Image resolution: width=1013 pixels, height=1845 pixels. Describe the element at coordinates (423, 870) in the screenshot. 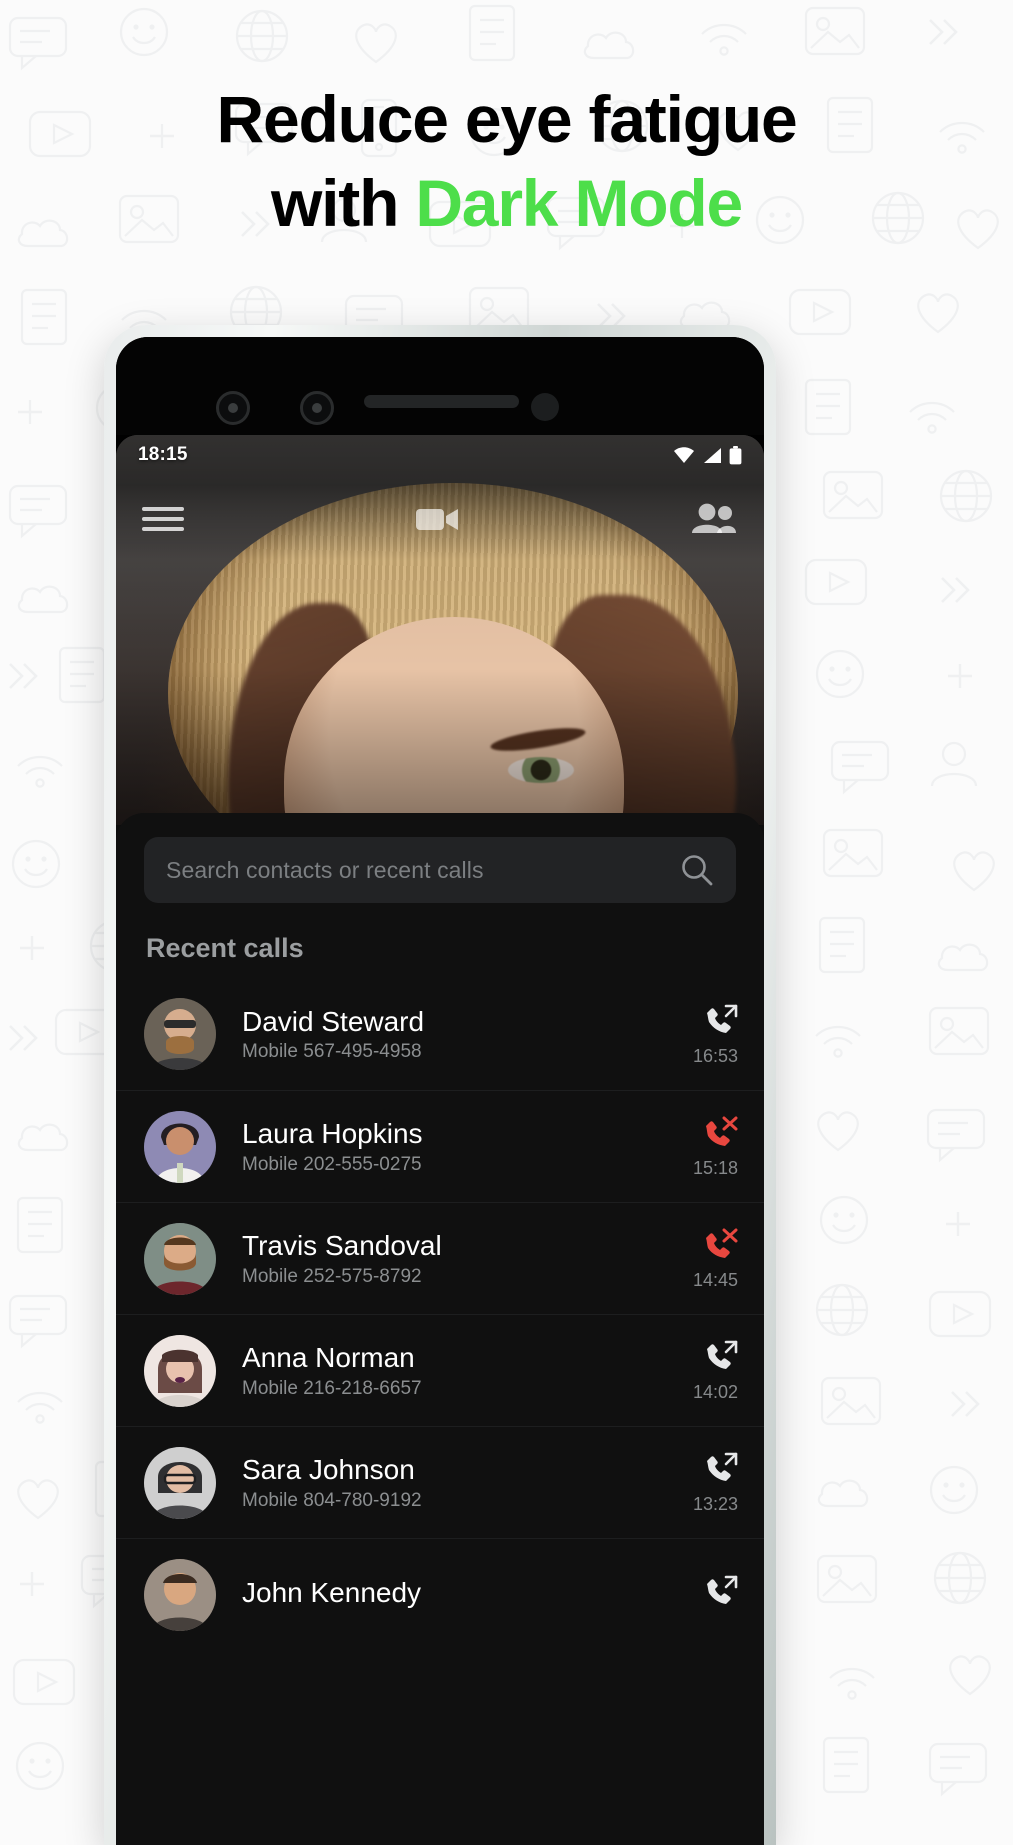

I see `search-input: Search contacts or recent calls` at that location.